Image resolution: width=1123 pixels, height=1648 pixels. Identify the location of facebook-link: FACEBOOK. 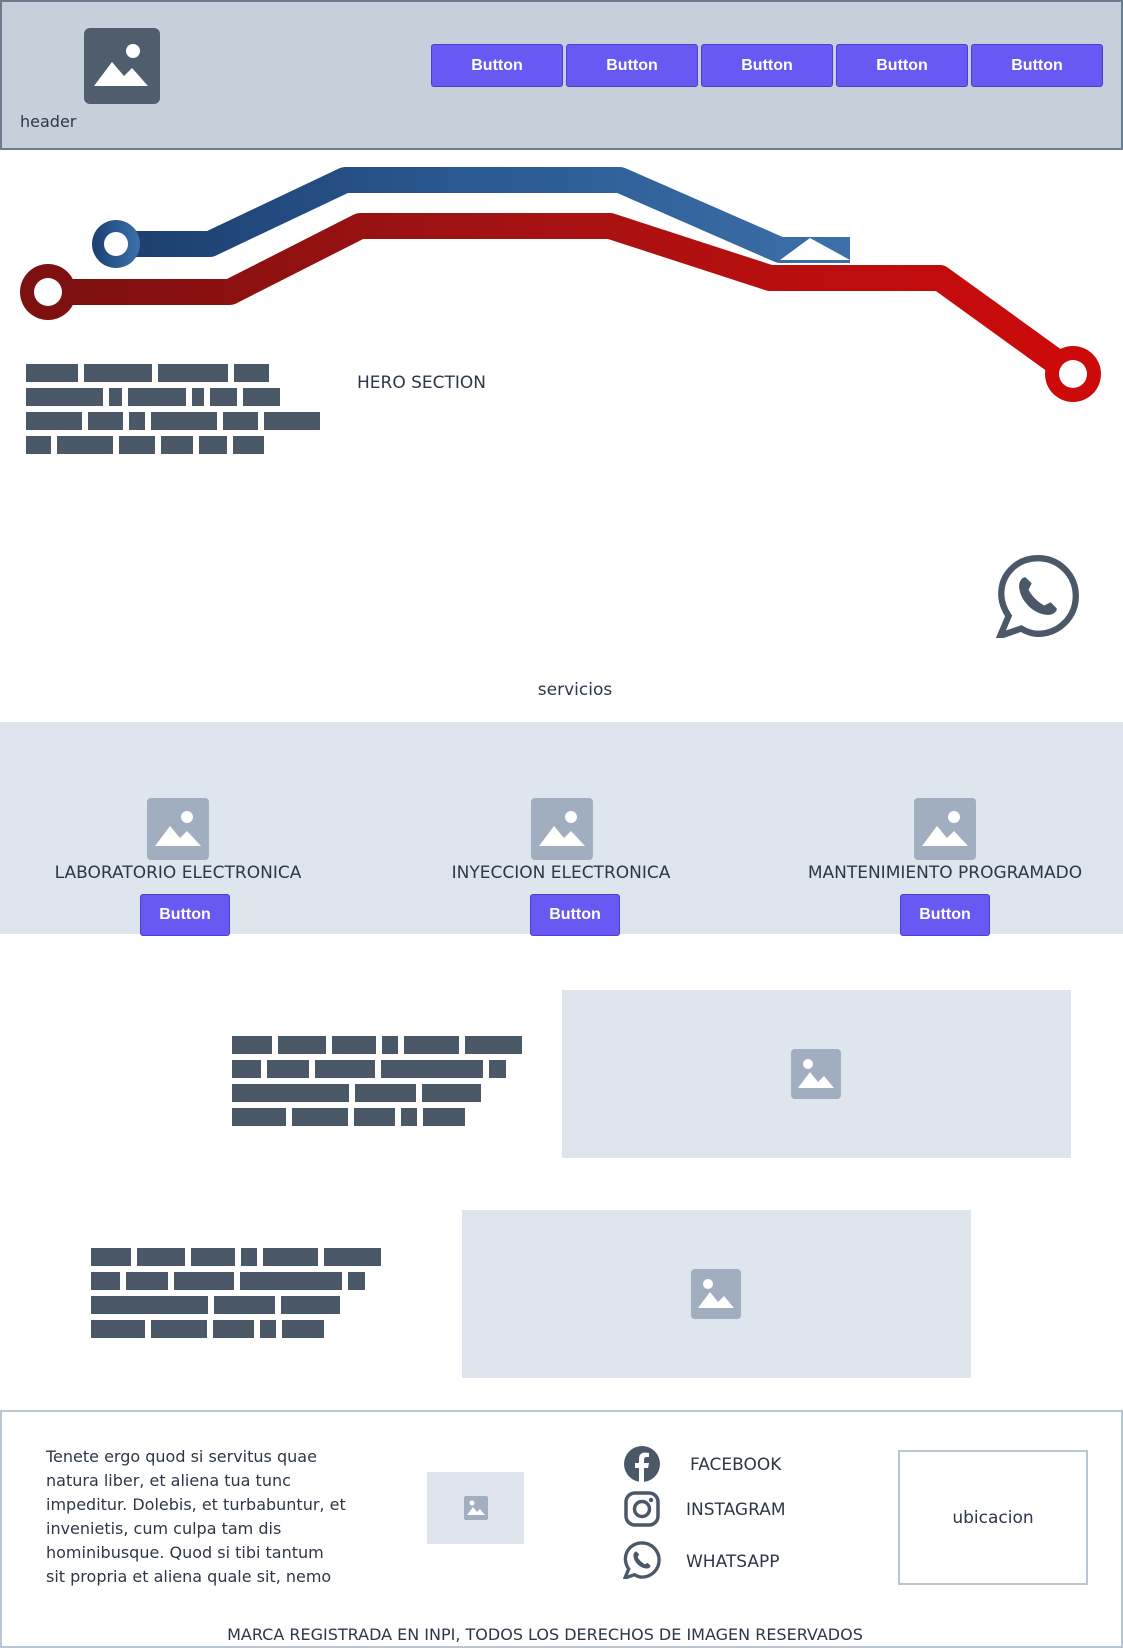
(735, 1465).